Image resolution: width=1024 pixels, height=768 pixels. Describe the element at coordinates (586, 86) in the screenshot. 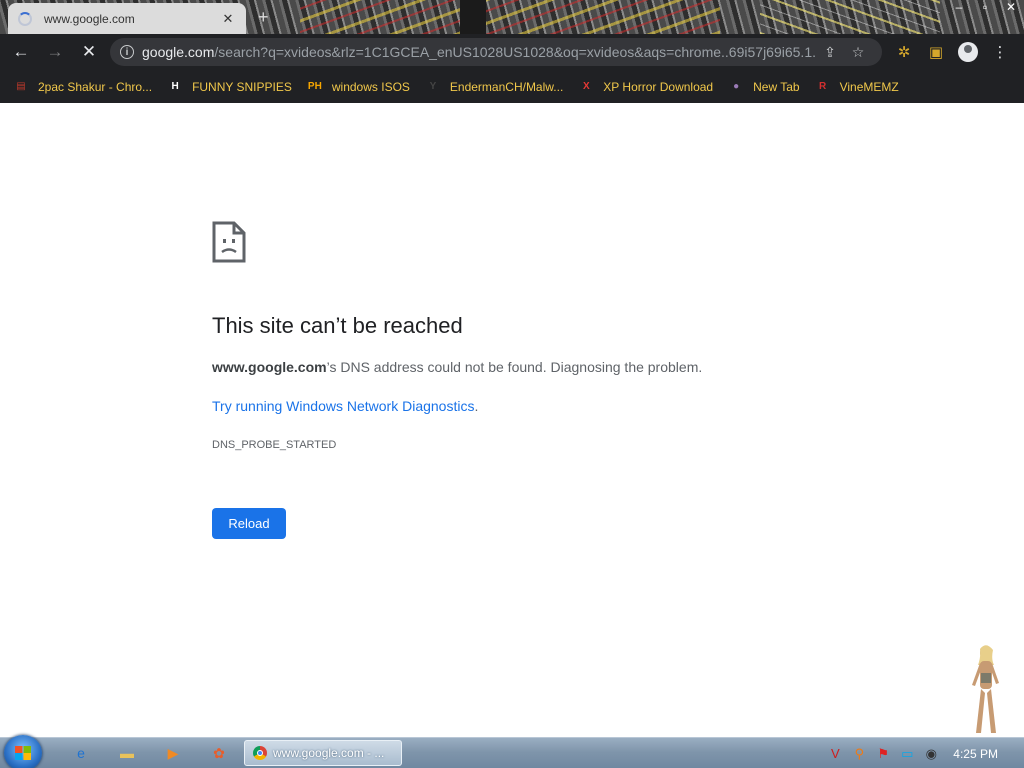

I see `bookmark-favicon-icon: X` at that location.